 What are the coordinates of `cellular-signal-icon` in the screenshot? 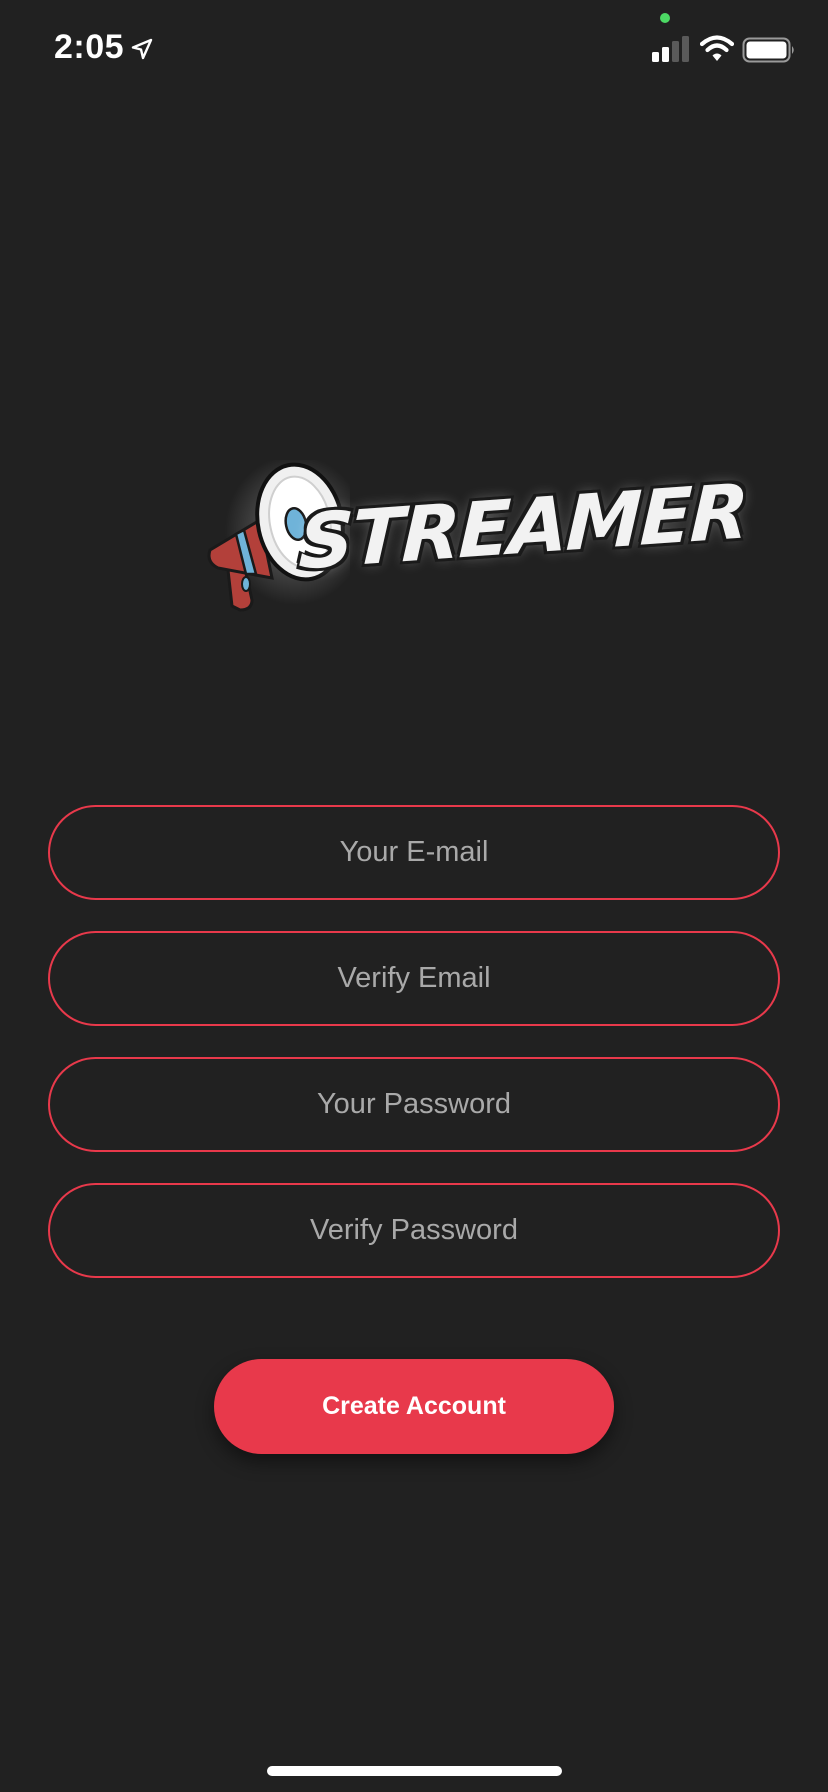 It's located at (670, 49).